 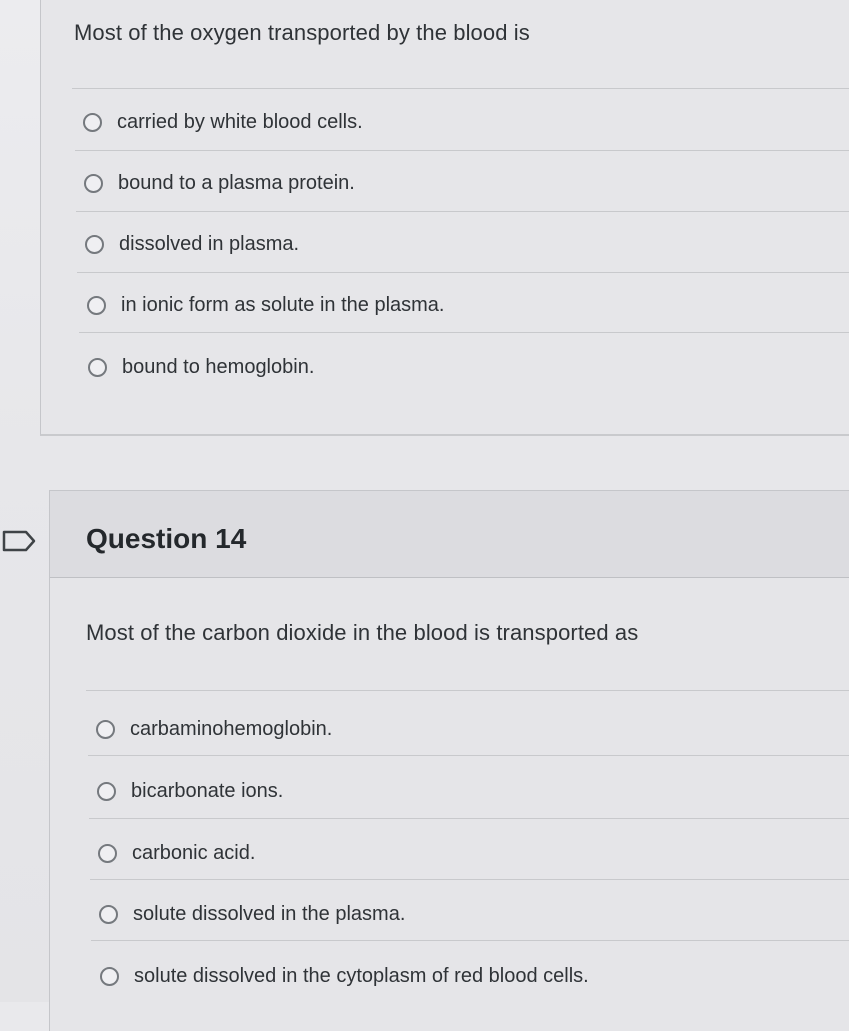 What do you see at coordinates (209, 244) in the screenshot?
I see `answer-label: dissolved in plasma.` at bounding box center [209, 244].